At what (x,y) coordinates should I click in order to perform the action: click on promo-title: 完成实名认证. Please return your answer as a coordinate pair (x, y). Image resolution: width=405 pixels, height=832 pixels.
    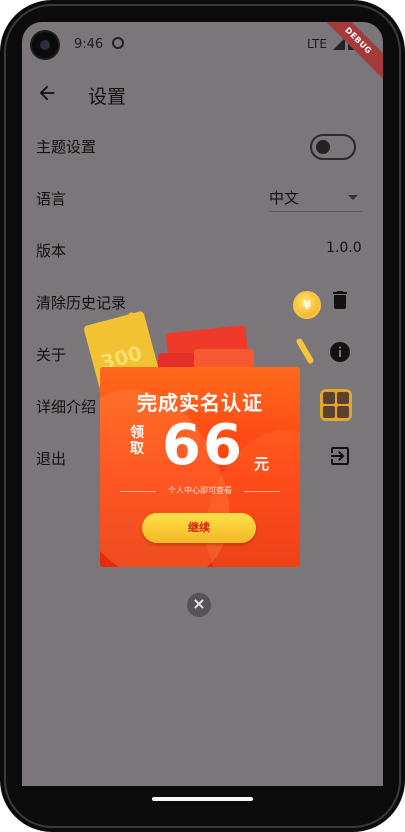
    Looking at the image, I should click on (200, 403).